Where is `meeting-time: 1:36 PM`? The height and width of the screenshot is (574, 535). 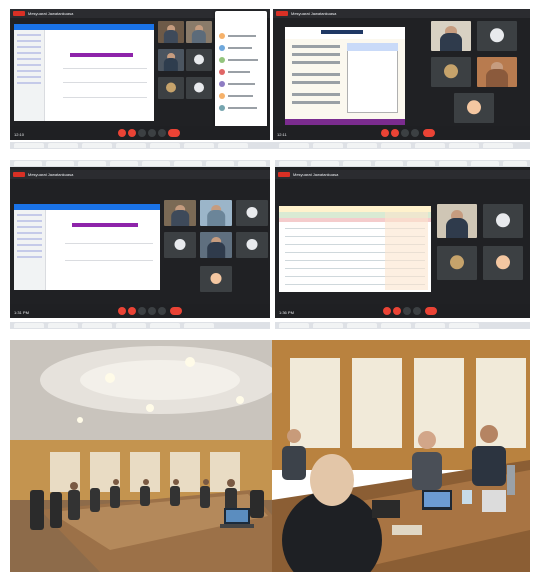
meeting-time: 1:36 PM is located at coordinates (286, 312).